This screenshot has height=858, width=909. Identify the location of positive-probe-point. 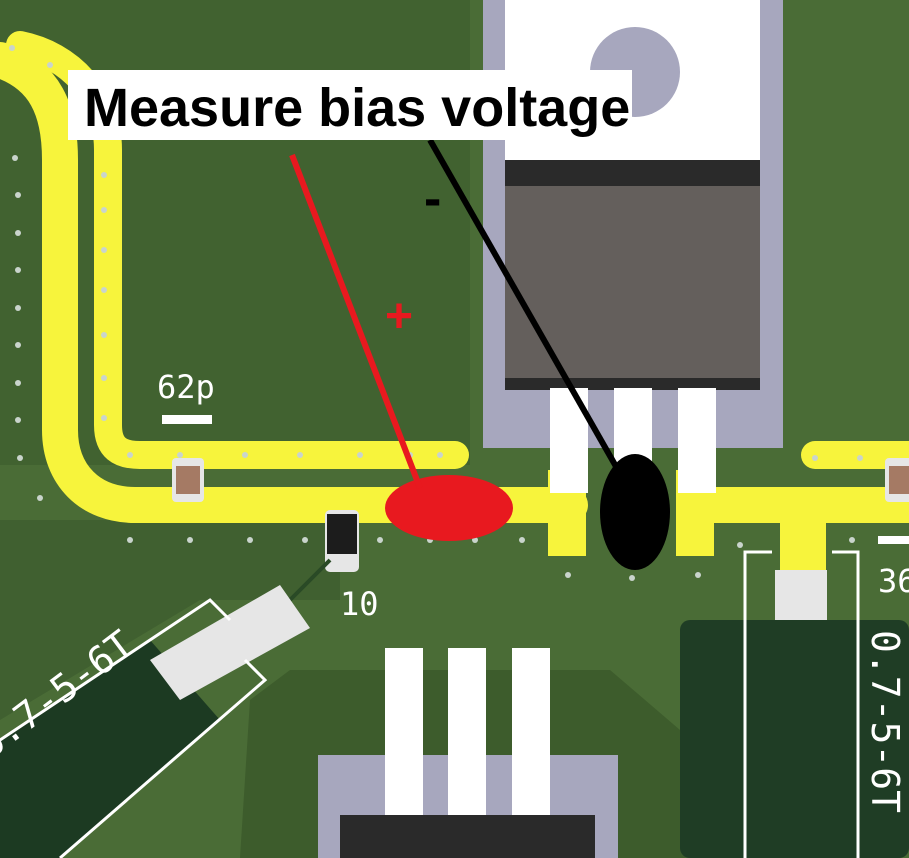
(449, 508).